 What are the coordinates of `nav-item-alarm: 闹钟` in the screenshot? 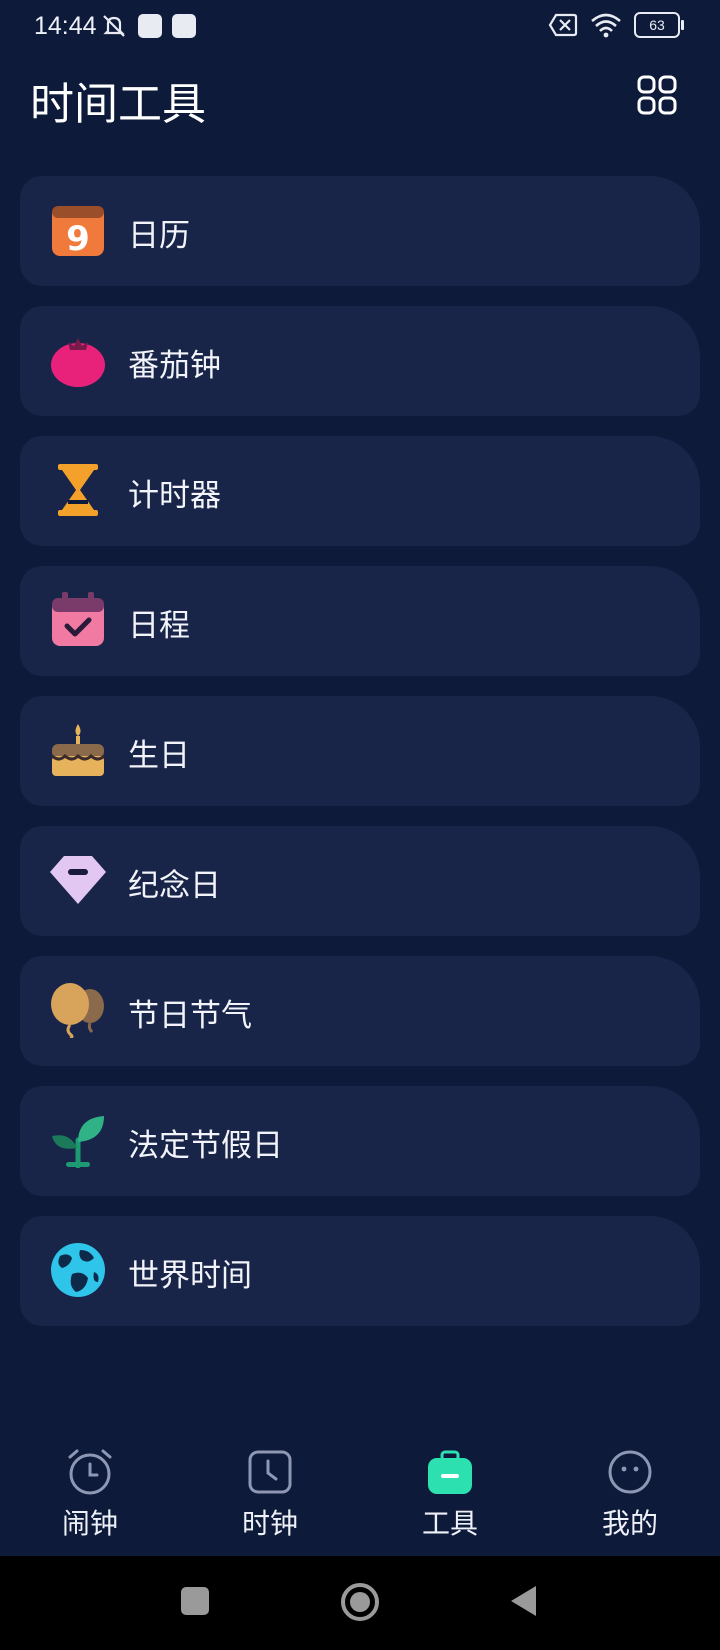 It's located at (90, 1493).